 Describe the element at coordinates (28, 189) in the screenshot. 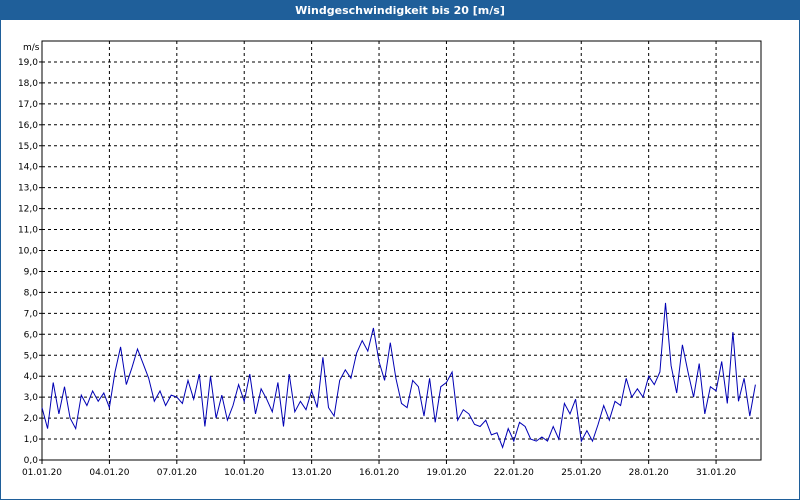

I see `y-tick-label: 13,0` at that location.